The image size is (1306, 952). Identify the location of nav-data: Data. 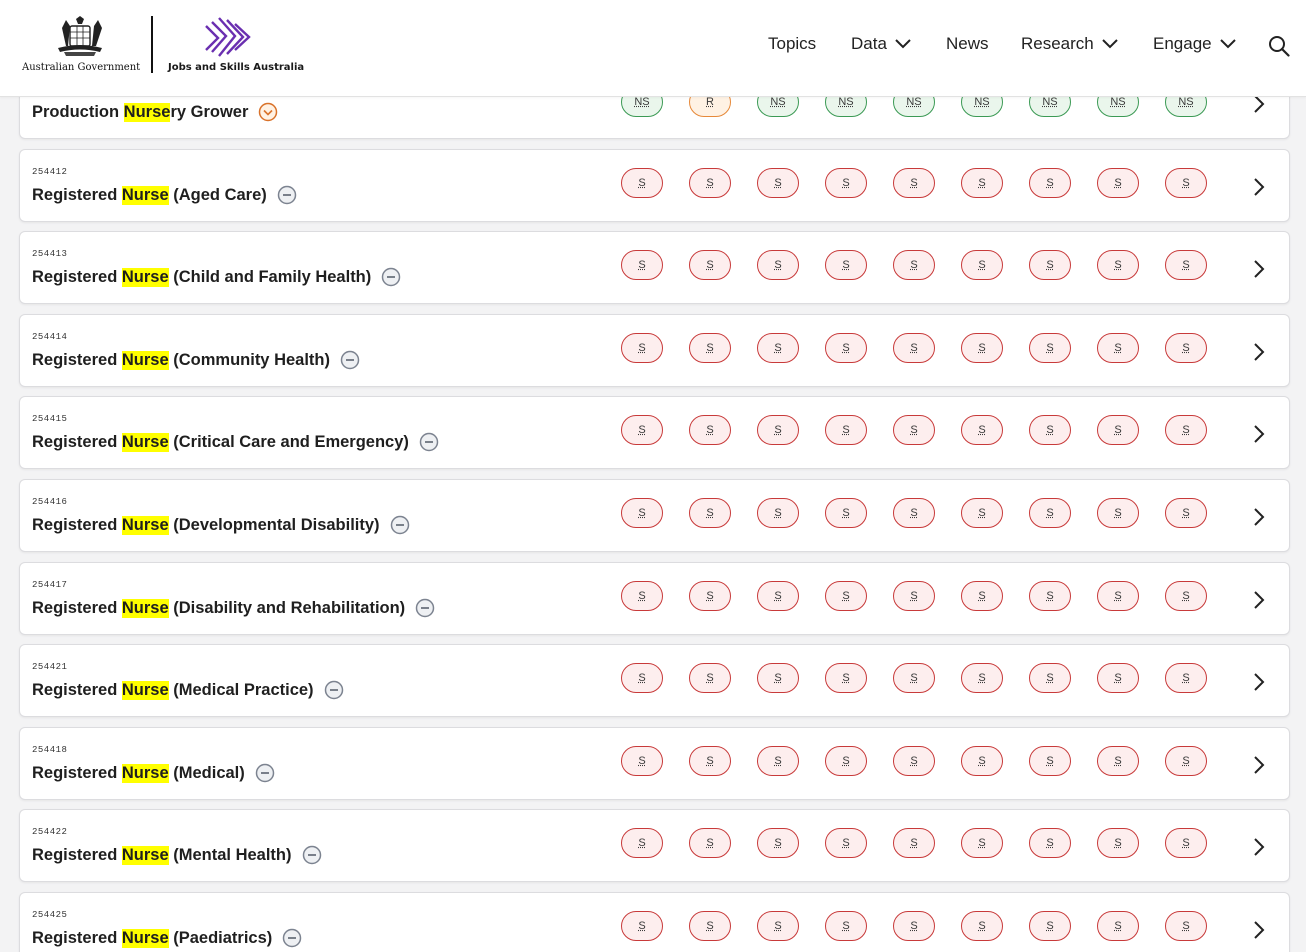
(882, 44).